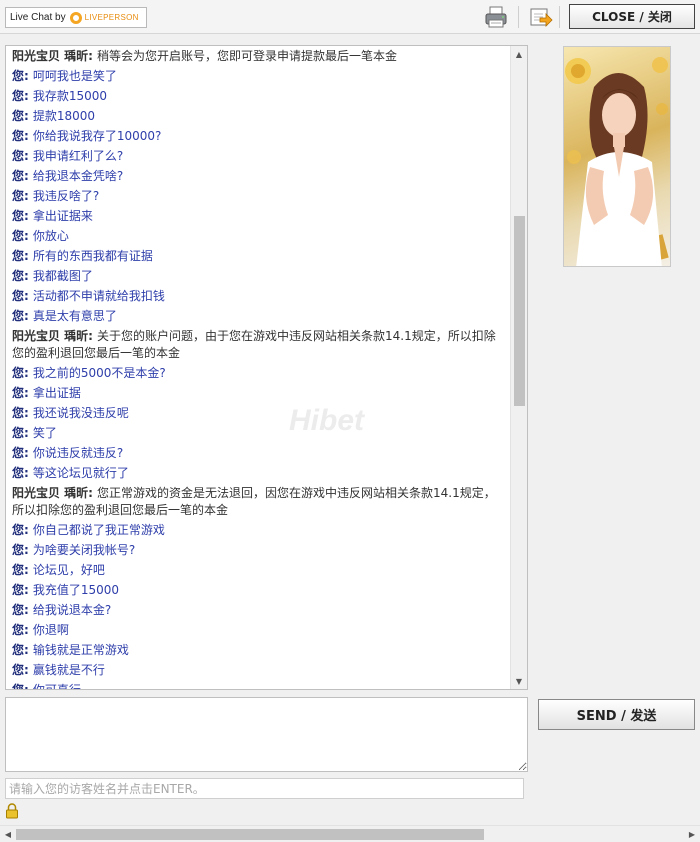  Describe the element at coordinates (246, 56) in the screenshot. I see `message-text: 稍等会为您开启账号，您即可登录申请提款最后一笔本金` at that location.